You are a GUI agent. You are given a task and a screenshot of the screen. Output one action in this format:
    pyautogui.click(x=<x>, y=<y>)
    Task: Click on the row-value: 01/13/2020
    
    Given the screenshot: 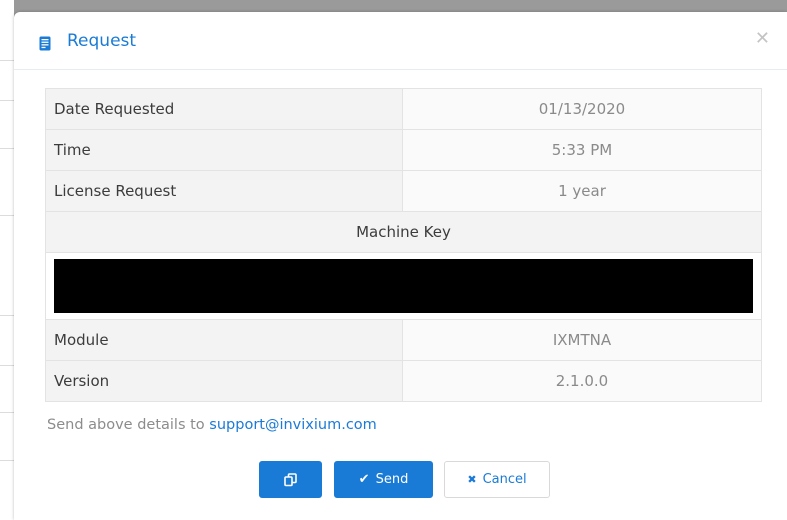 What is the action you would take?
    pyautogui.click(x=582, y=109)
    